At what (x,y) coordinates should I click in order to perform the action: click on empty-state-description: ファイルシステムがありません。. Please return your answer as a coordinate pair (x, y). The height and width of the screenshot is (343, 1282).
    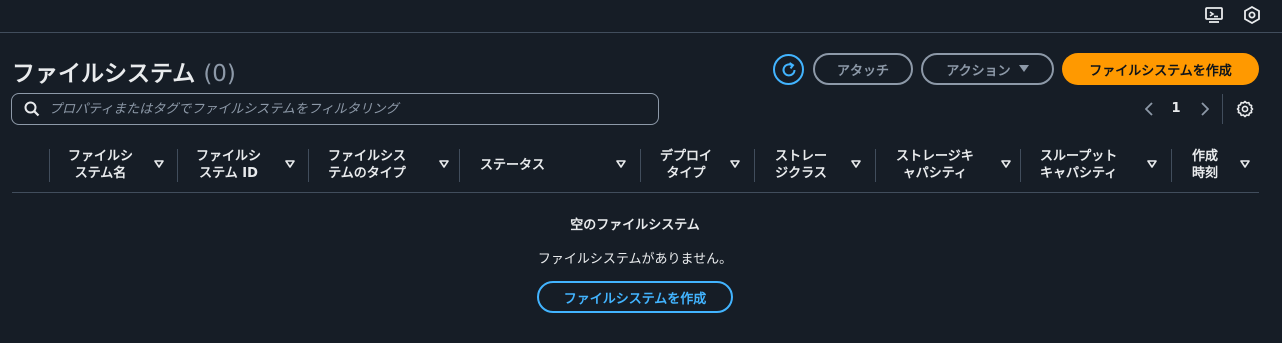
    Looking at the image, I should click on (635, 259).